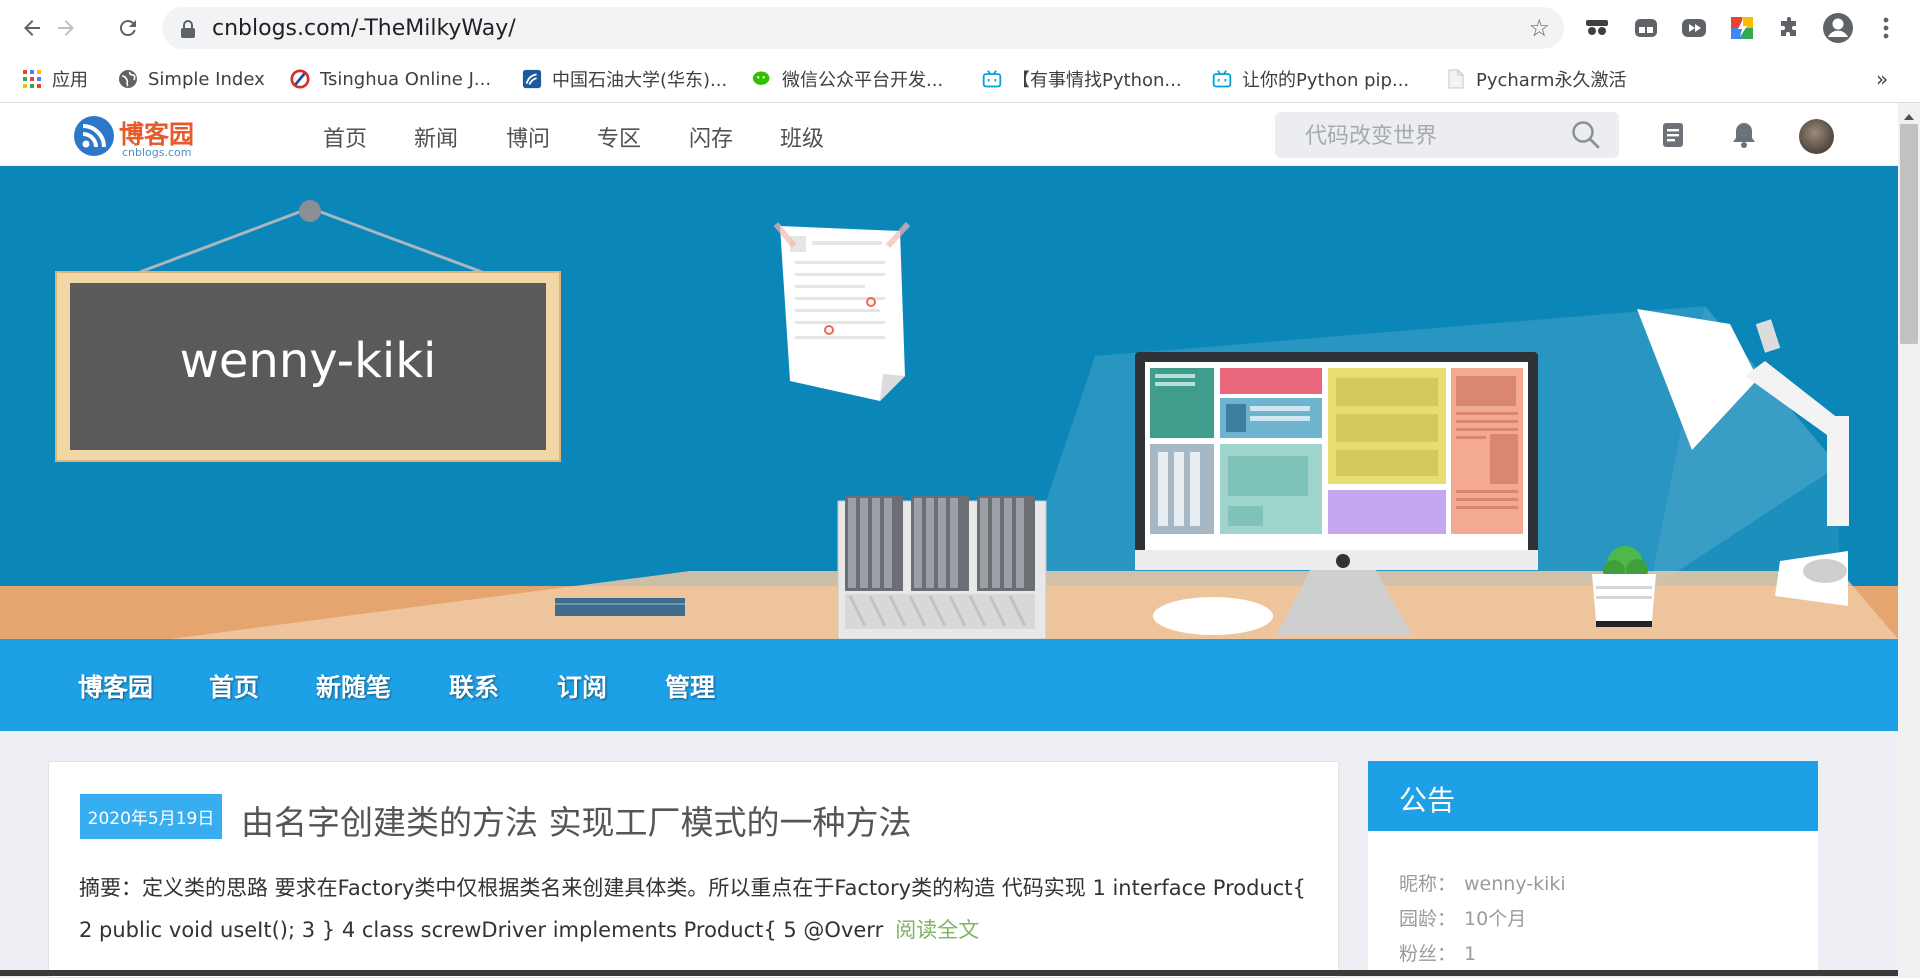 The height and width of the screenshot is (978, 1920). Describe the element at coordinates (1551, 80) in the screenshot. I see `bookmark-label: Pycharm永久激活` at that location.